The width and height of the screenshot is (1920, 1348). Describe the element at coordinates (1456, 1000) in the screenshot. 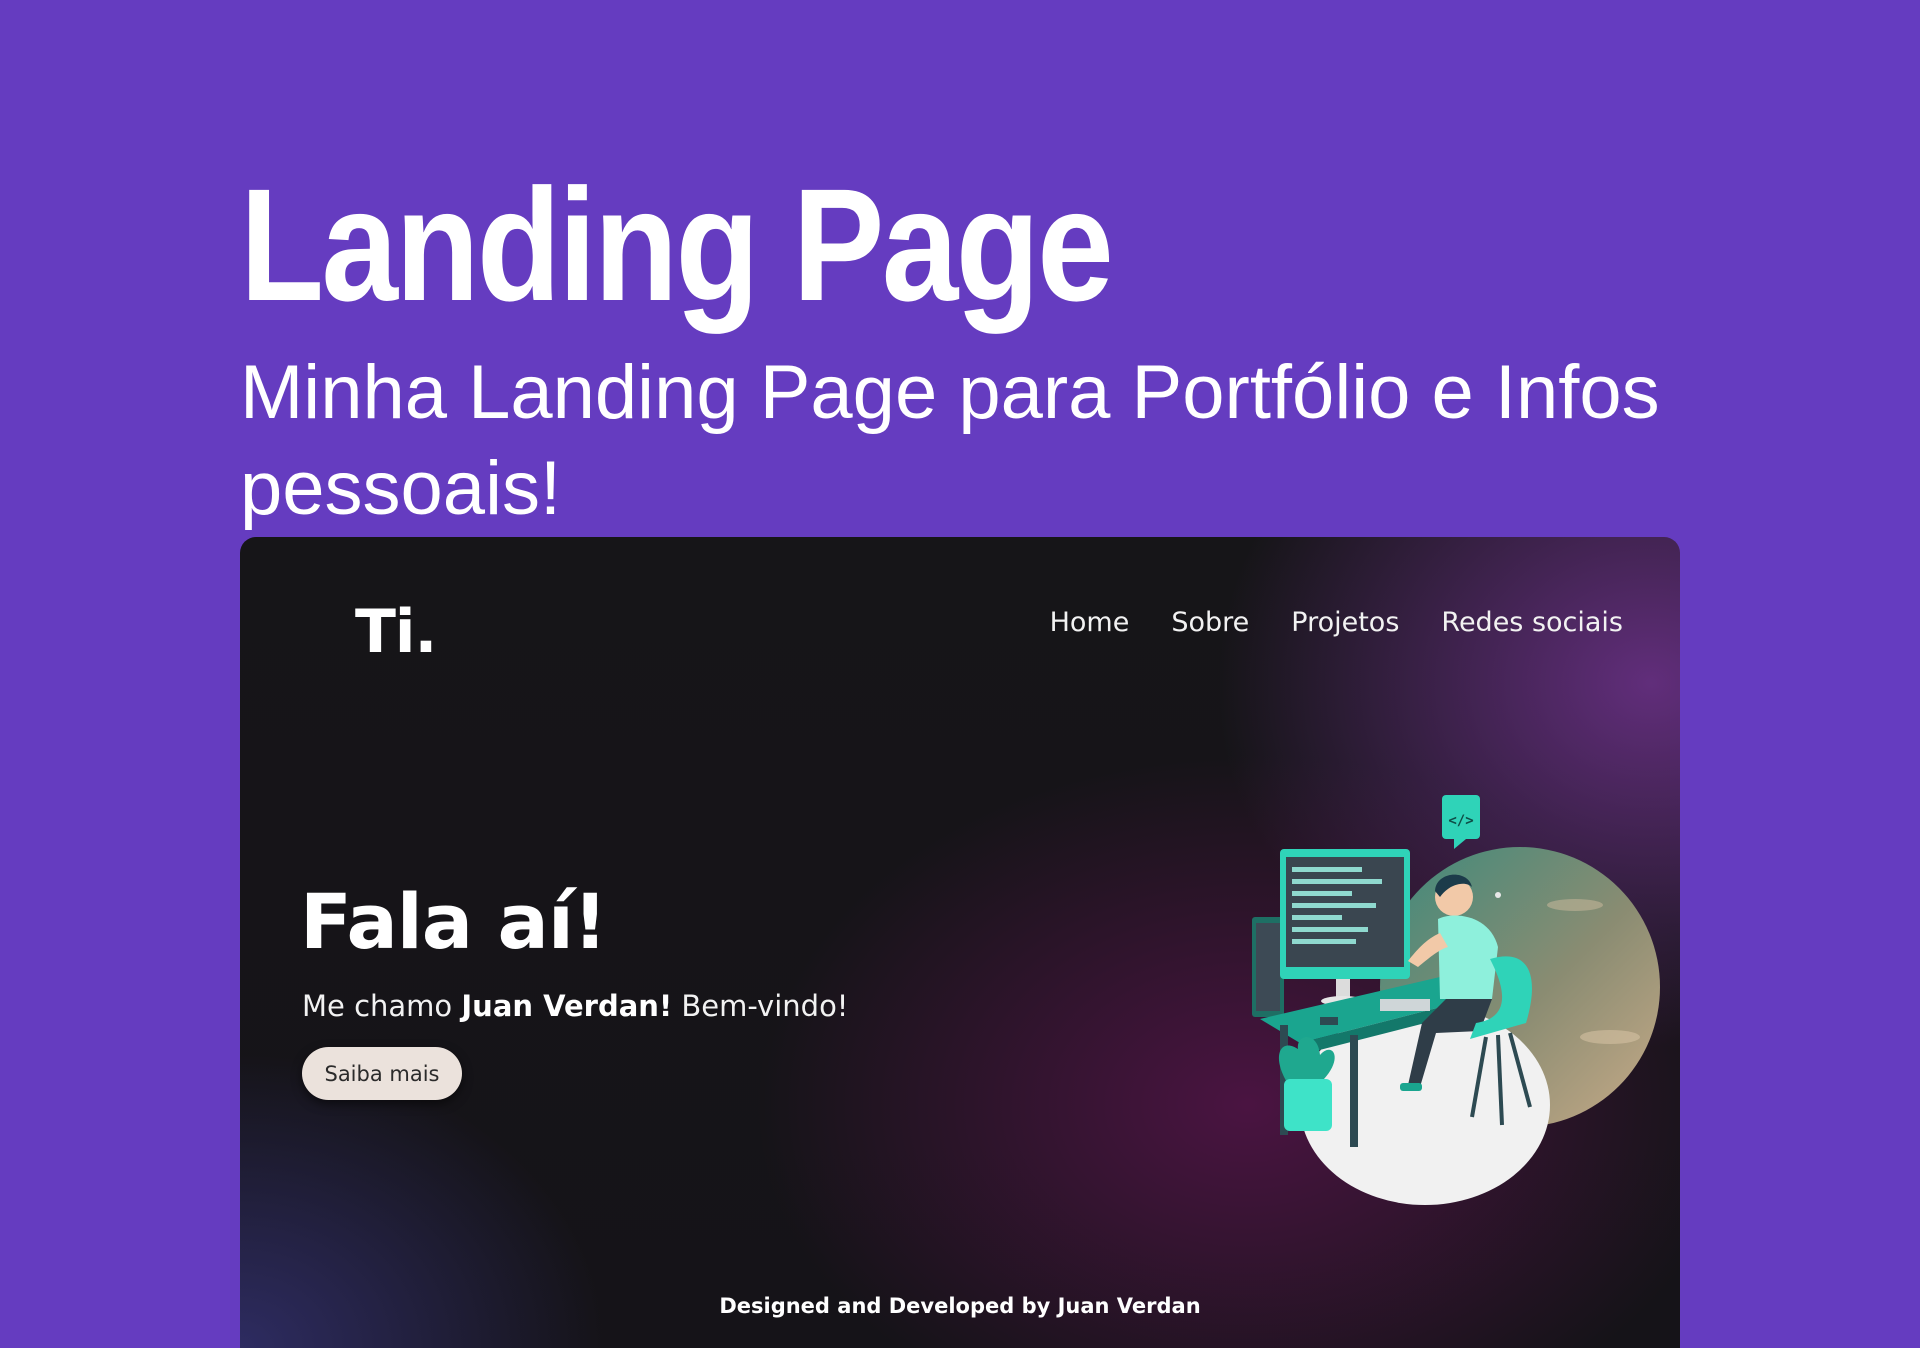

I see `developer-at-desk-illustration: </>` at that location.